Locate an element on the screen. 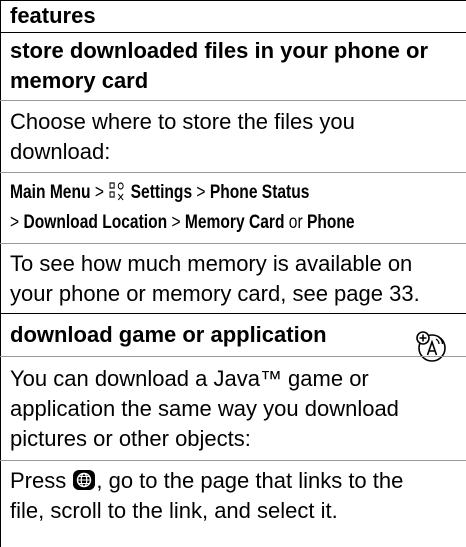 Image resolution: width=466 pixels, height=547 pixels. section-title-rule is located at coordinates (233, 32).